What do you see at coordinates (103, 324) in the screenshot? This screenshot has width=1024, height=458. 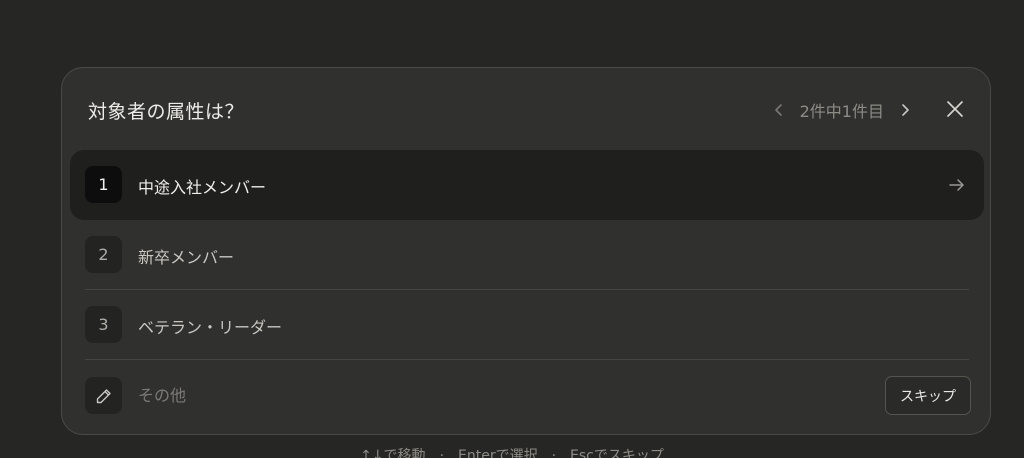 I see `option-number: 3` at bounding box center [103, 324].